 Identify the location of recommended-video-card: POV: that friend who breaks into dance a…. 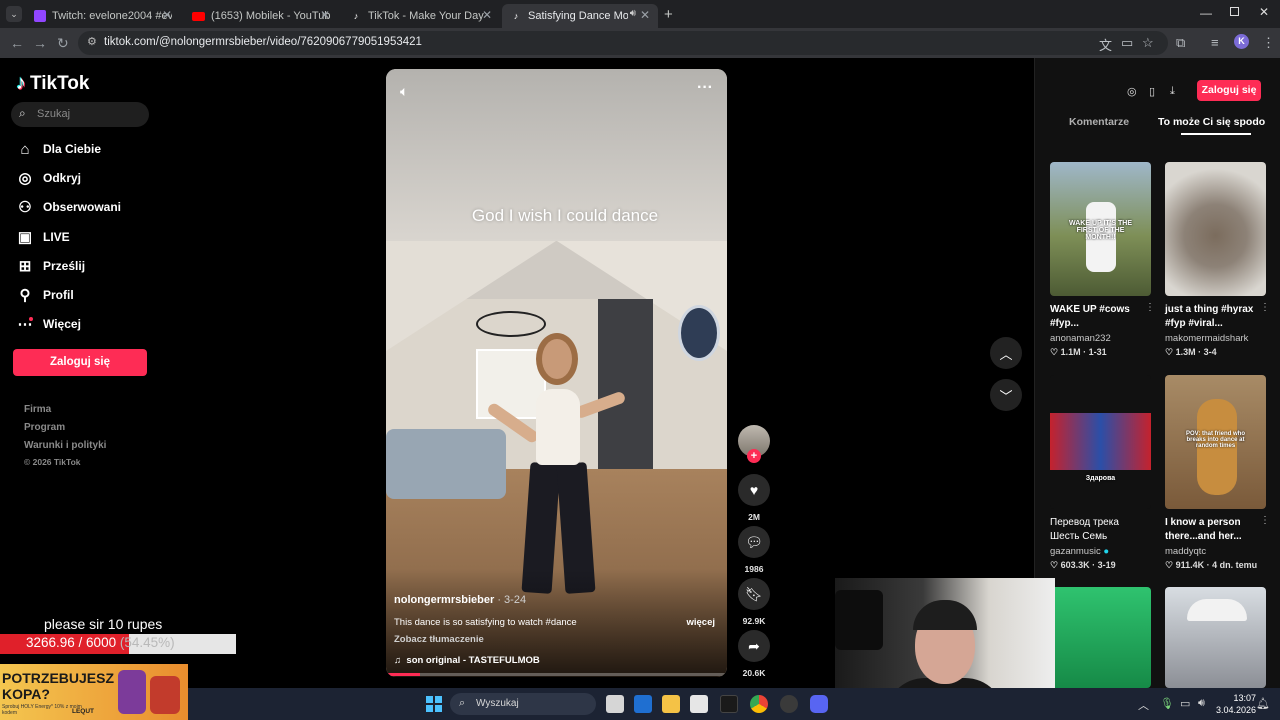
(1217, 473).